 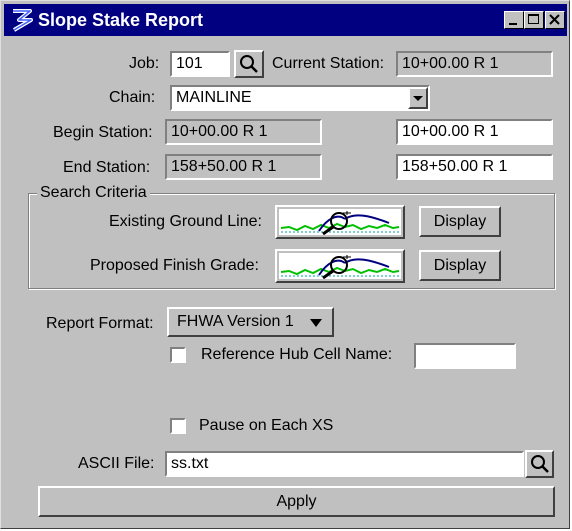 What do you see at coordinates (107, 167) in the screenshot?
I see `end-station-label: End Station:` at bounding box center [107, 167].